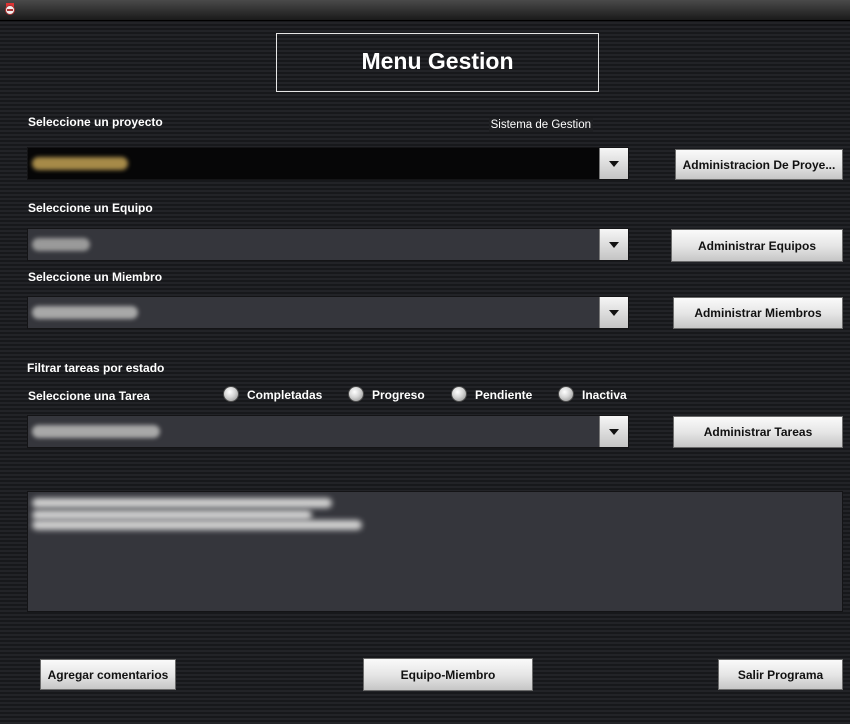 The image size is (850, 724). What do you see at coordinates (95, 122) in the screenshot?
I see `project-label: Seleccione un proyecto` at bounding box center [95, 122].